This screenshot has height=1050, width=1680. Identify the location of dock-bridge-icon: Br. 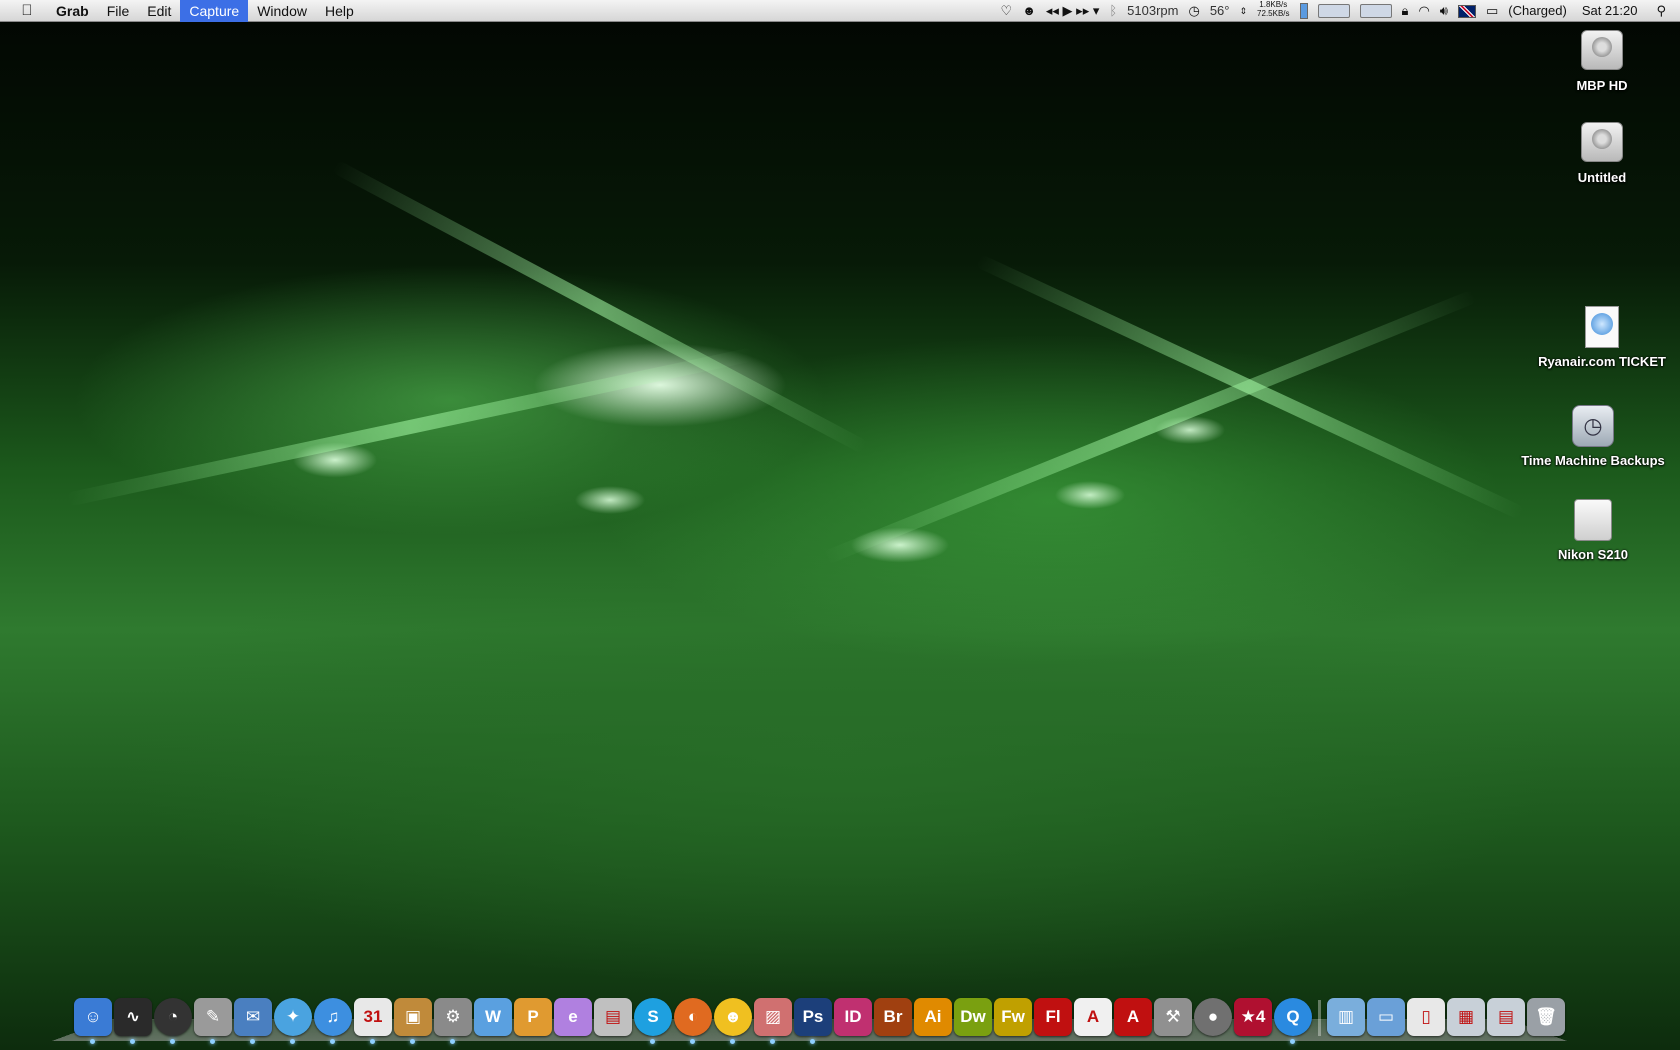
(893, 1017).